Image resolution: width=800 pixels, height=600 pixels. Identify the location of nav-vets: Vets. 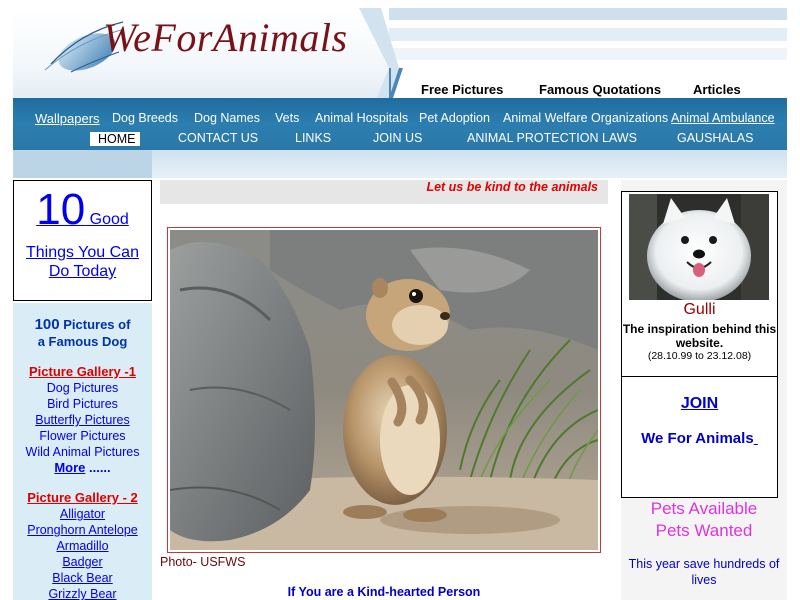
(287, 118).